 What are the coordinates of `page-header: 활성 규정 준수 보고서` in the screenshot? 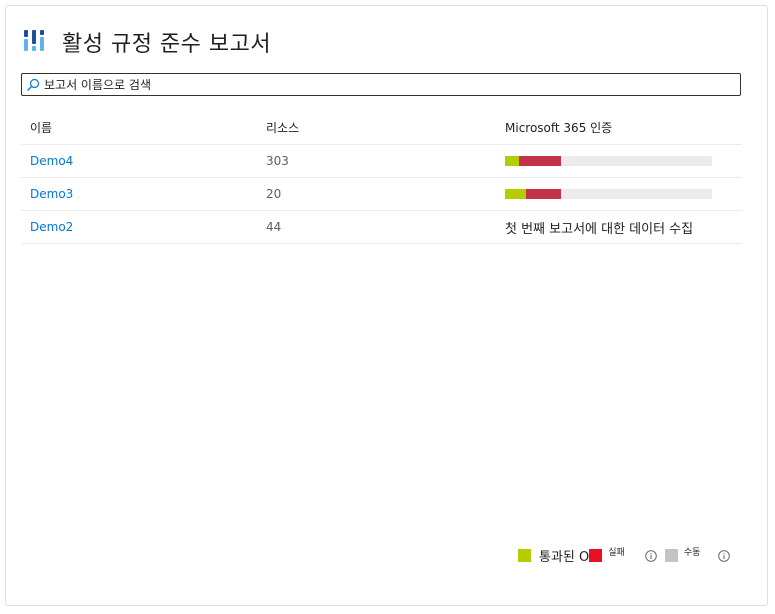 It's located at (147, 42).